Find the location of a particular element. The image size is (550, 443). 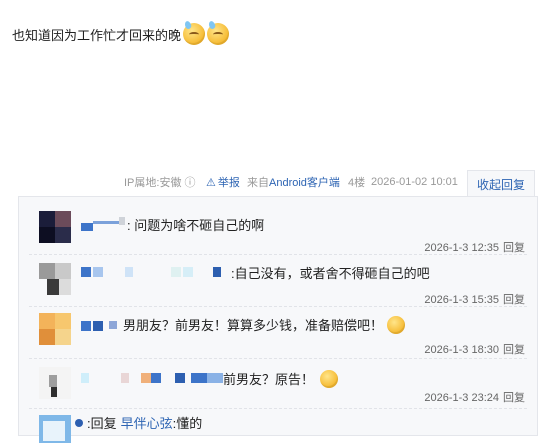

post-source: 来自Android客户端 is located at coordinates (293, 182).